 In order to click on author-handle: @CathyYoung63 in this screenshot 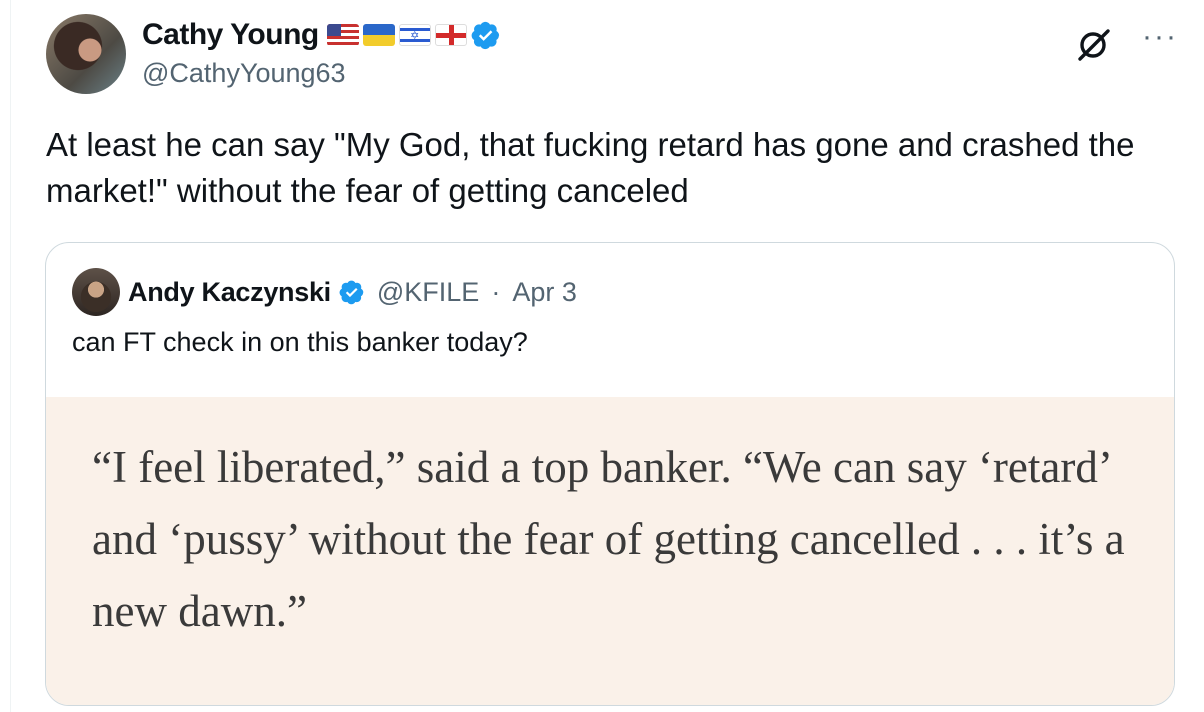, I will do `click(244, 73)`.